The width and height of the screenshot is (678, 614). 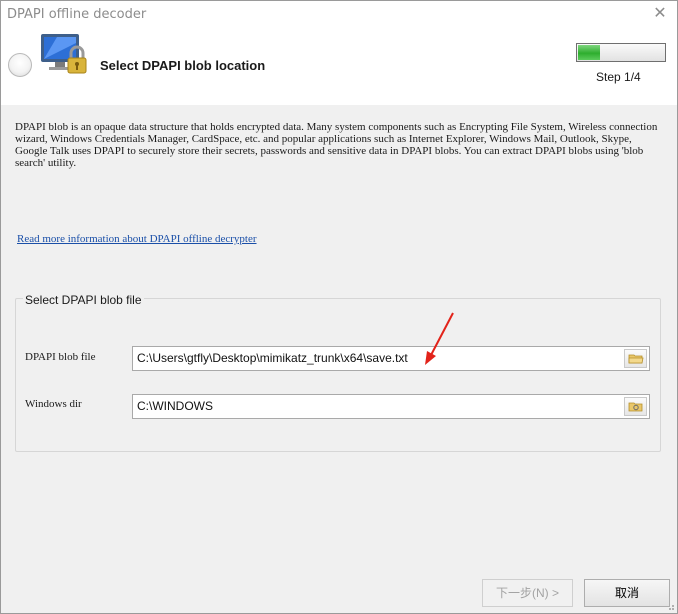 I want to click on monitor-lock-icon, so click(x=64, y=54).